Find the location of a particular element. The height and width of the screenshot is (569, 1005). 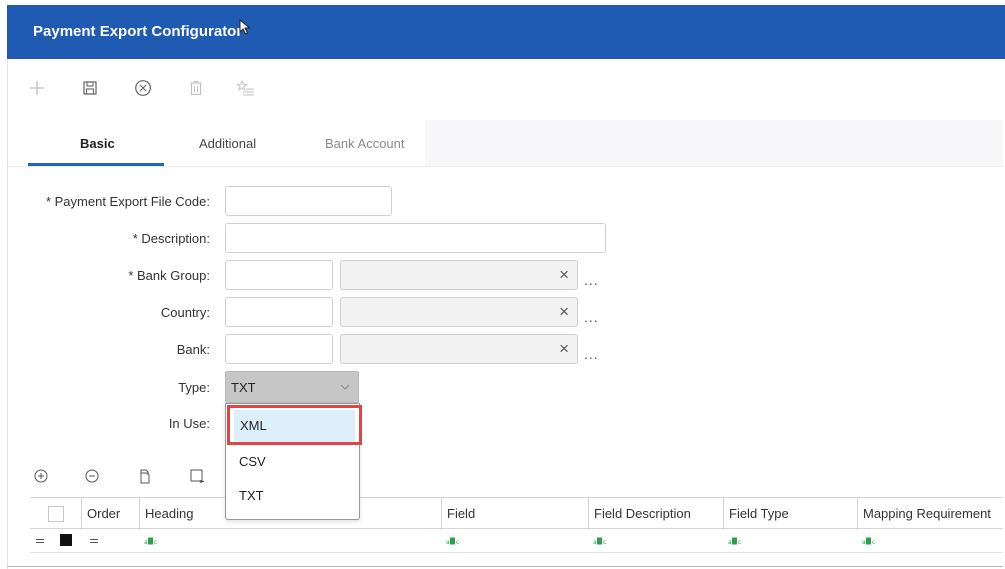

chevron-down-icon is located at coordinates (345, 387).